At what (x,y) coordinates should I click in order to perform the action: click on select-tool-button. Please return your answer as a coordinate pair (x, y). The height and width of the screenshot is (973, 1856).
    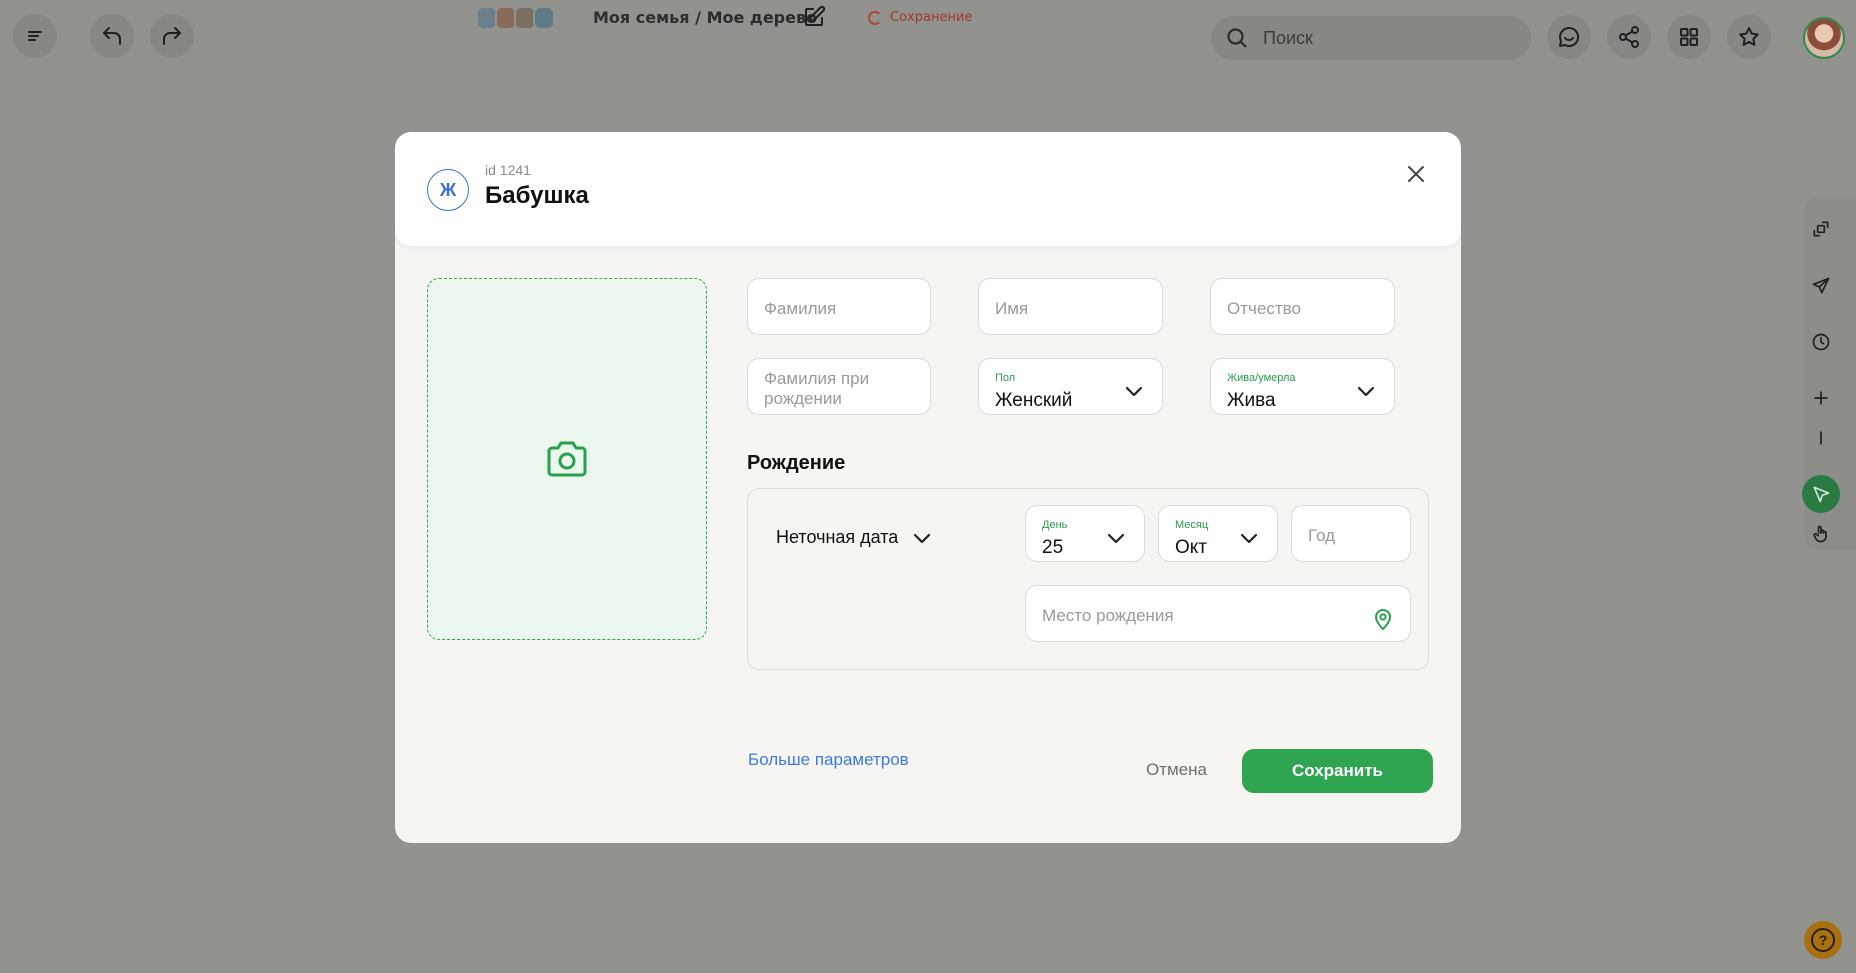
    Looking at the image, I should click on (1821, 494).